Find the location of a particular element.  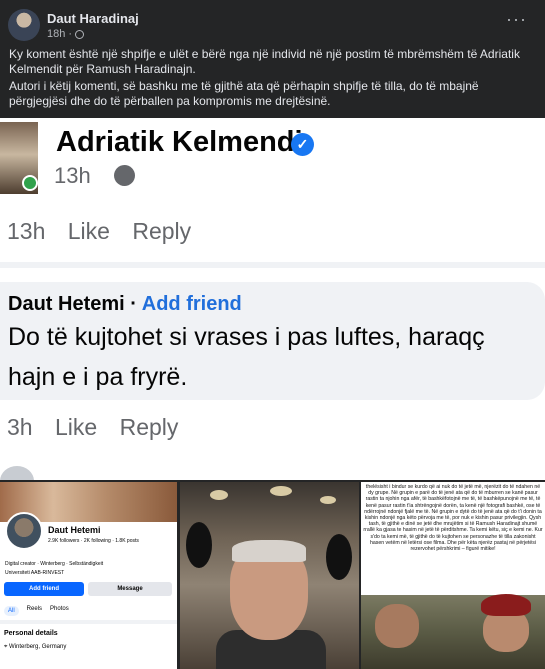

comment-reply: Reply is located at coordinates (149, 427).